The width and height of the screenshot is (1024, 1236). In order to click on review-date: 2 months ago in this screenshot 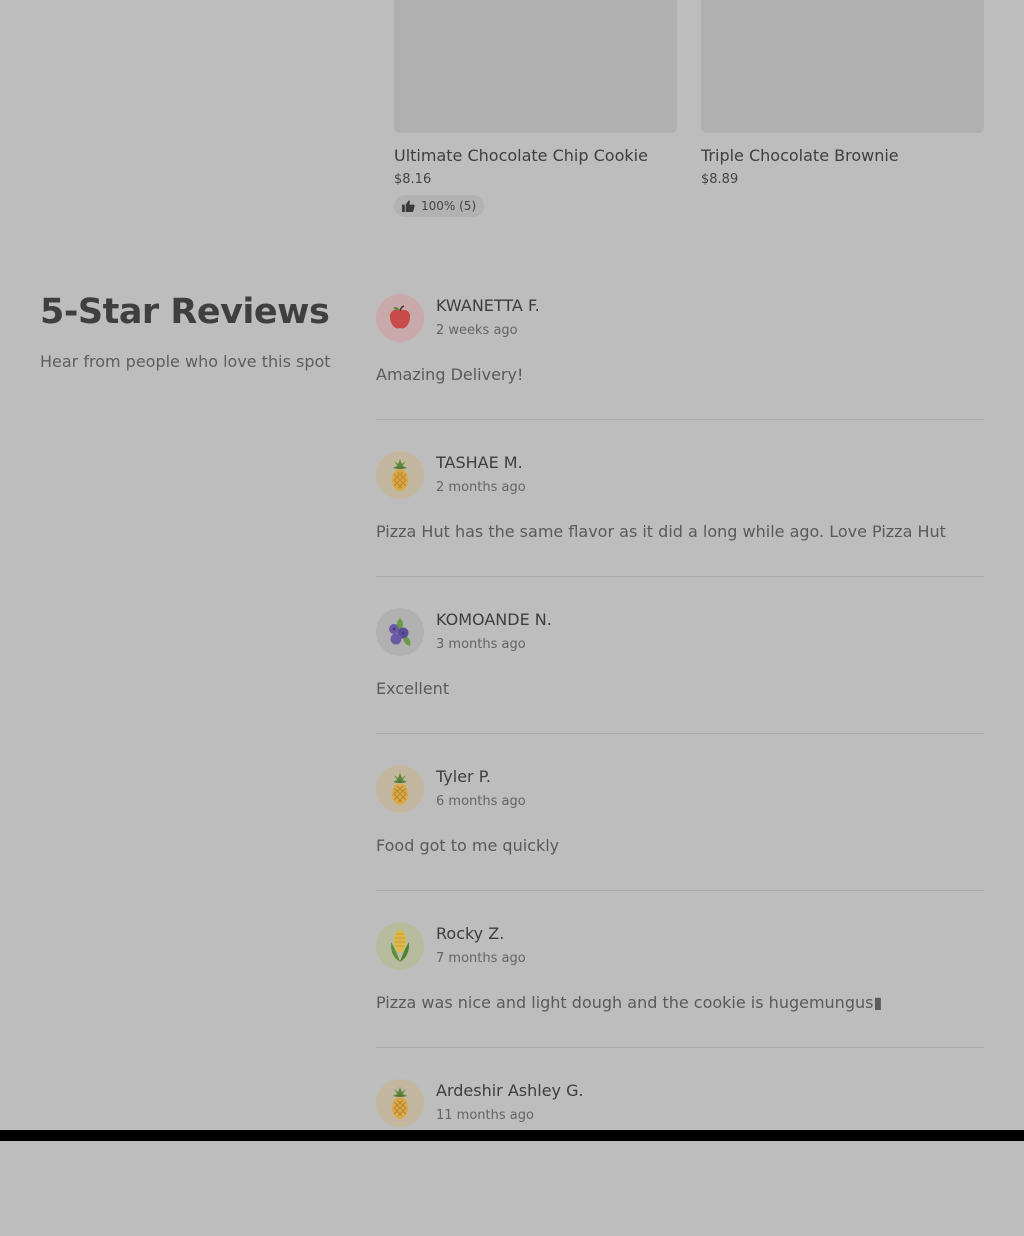, I will do `click(481, 487)`.